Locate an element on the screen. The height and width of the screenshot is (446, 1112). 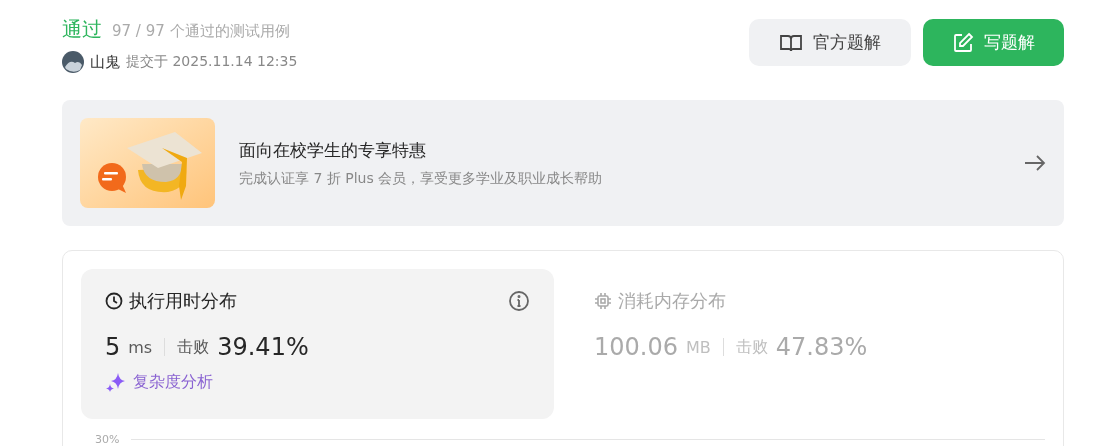
graduation-cap-icon is located at coordinates (147, 163).